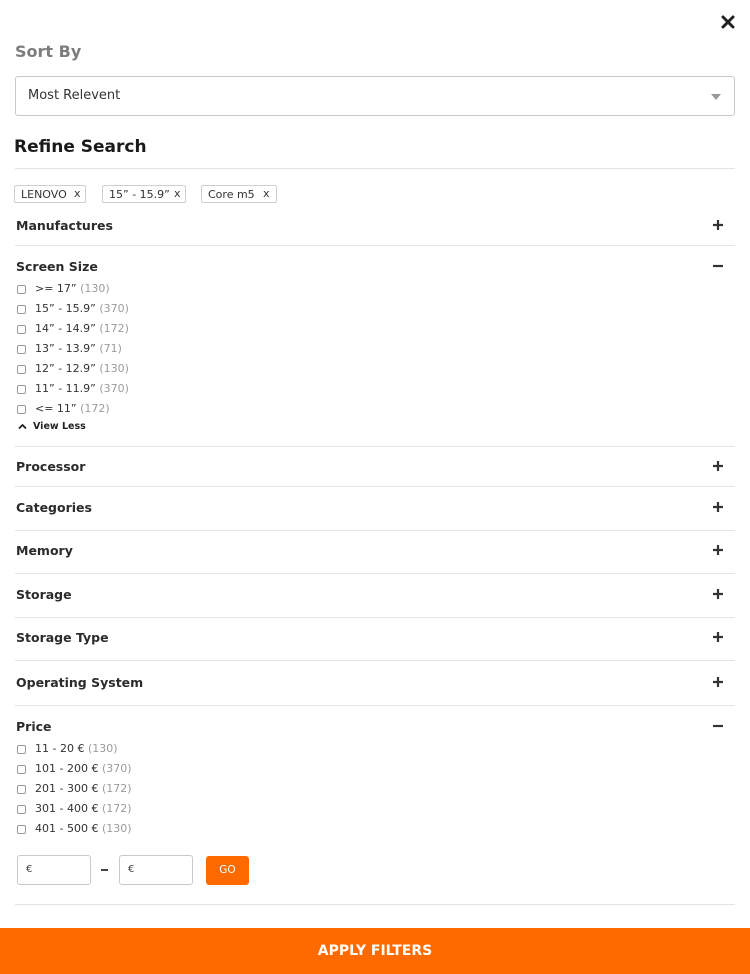  What do you see at coordinates (56, 408) in the screenshot?
I see `option-label: <= 11”` at bounding box center [56, 408].